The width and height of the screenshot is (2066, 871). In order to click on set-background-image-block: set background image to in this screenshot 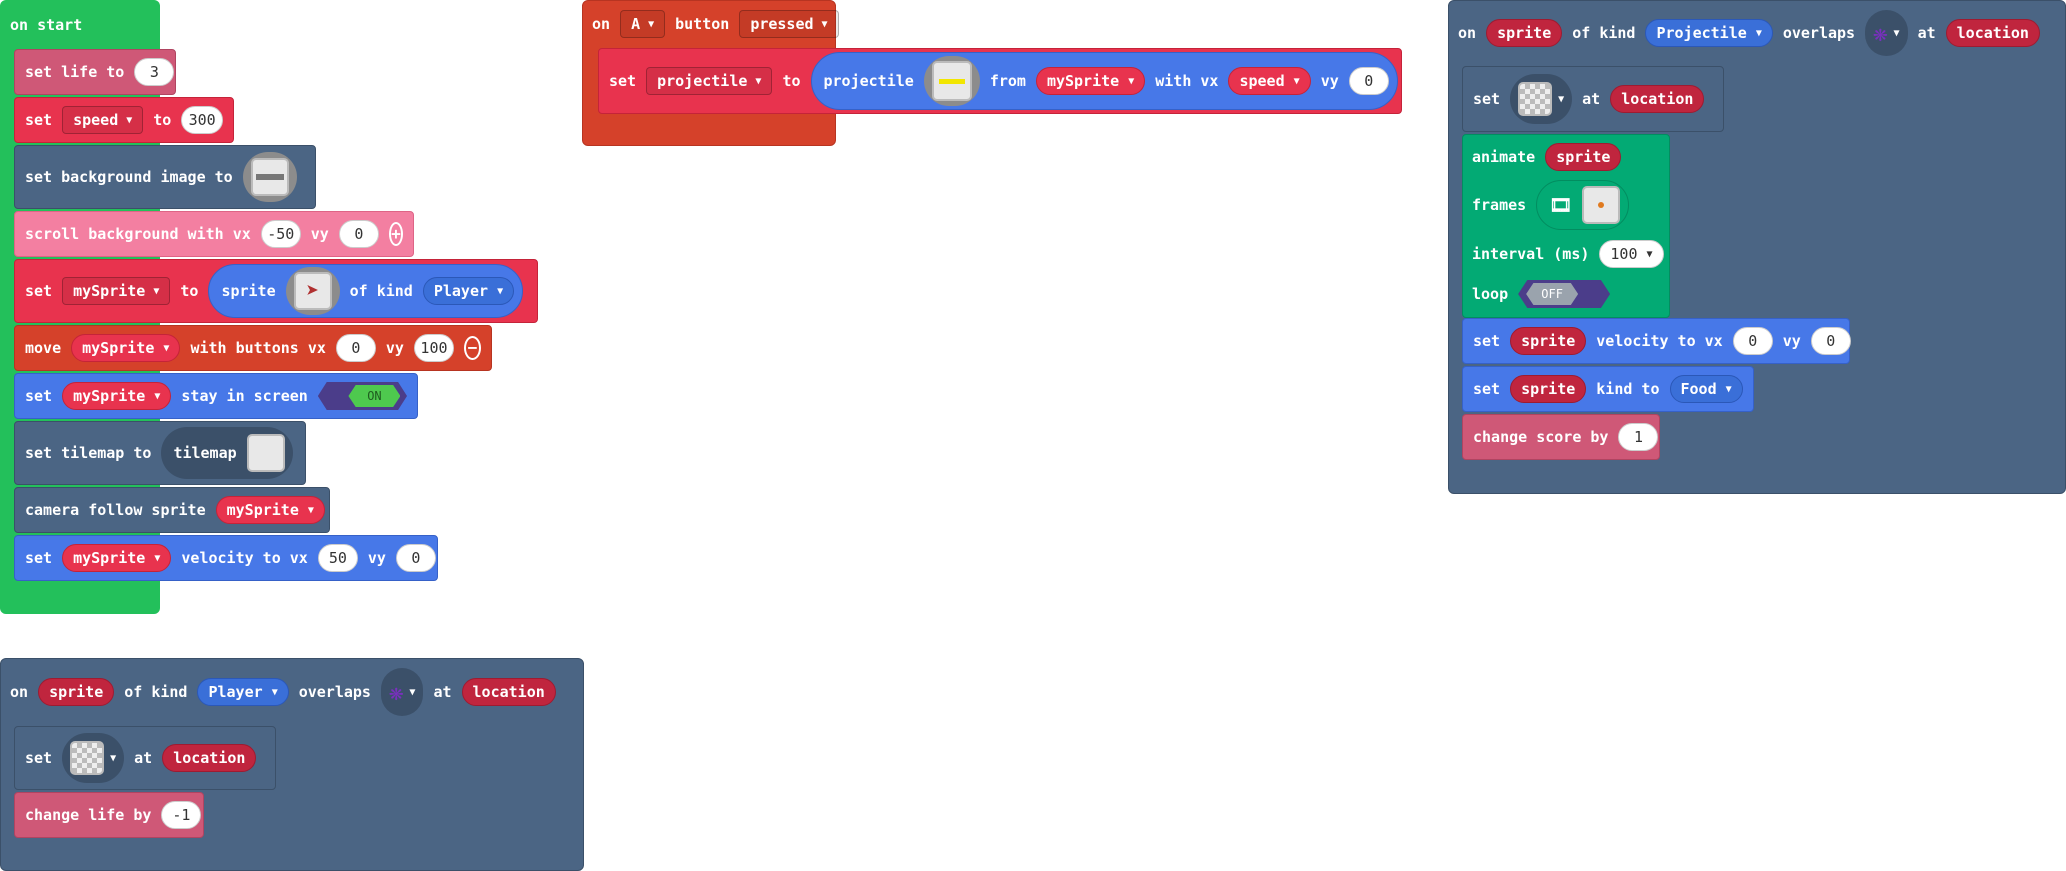, I will do `click(165, 177)`.